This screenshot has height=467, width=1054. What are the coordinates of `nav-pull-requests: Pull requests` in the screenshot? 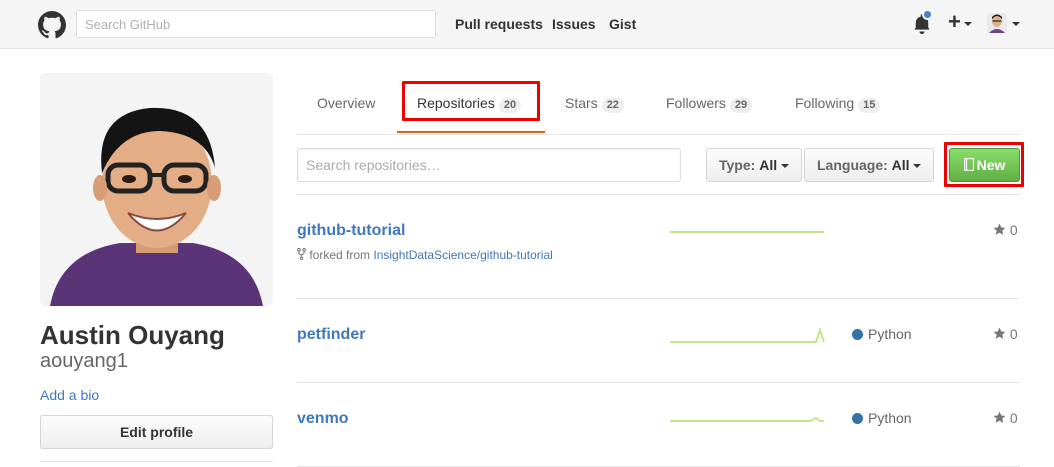 It's located at (499, 24).